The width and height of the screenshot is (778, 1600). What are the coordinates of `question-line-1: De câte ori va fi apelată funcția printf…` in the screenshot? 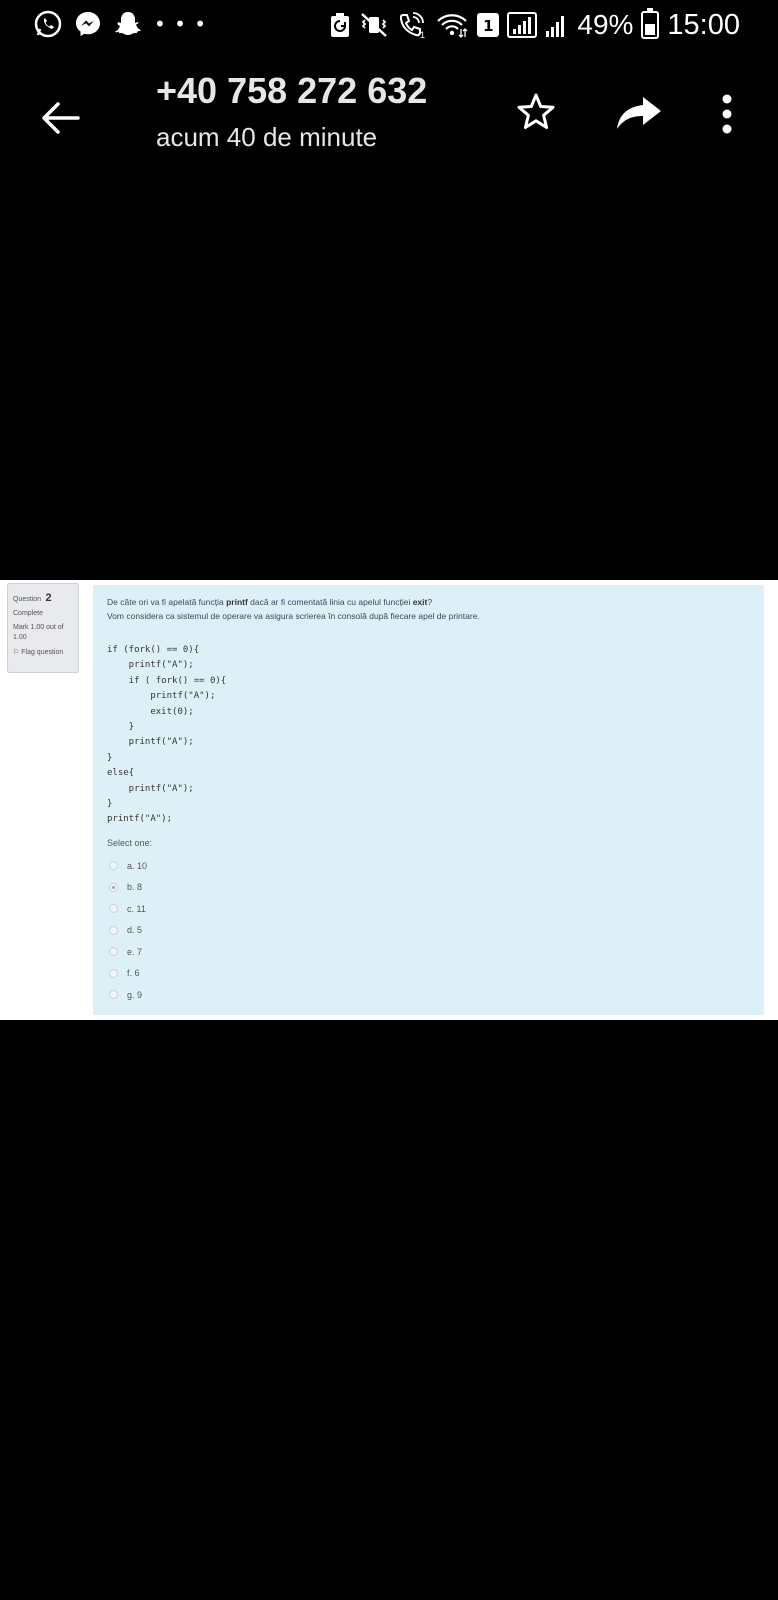 It's located at (270, 602).